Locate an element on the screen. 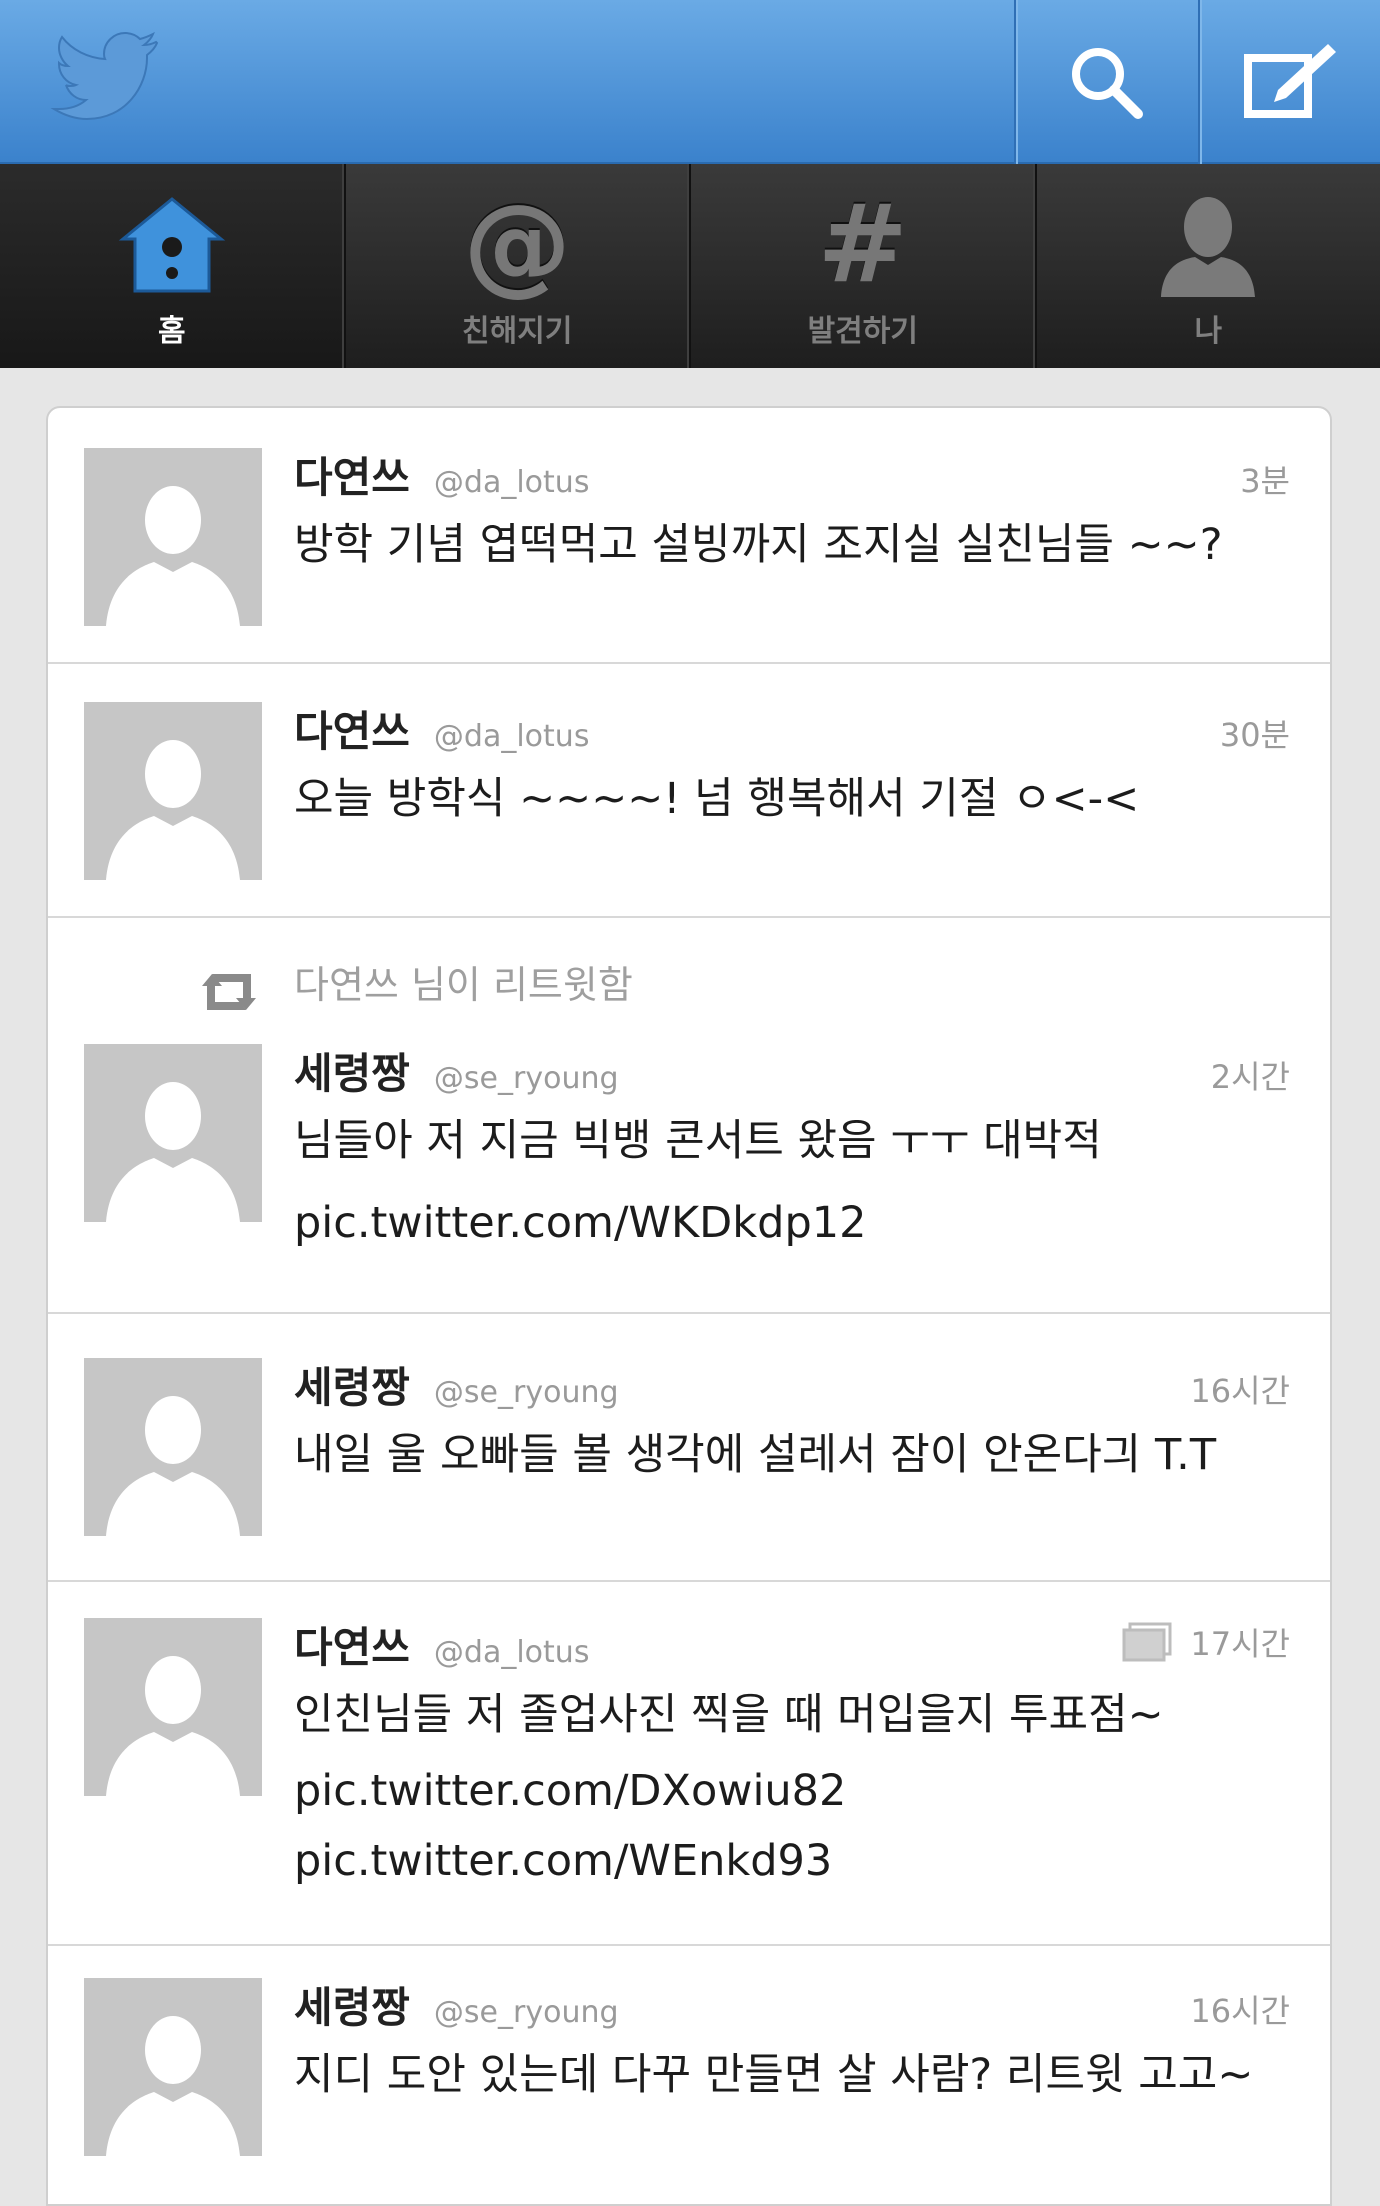 Image resolution: width=1380 pixels, height=2206 pixels. tweet-link: pic.twitter.com/WKDkdp12 is located at coordinates (792, 1223).